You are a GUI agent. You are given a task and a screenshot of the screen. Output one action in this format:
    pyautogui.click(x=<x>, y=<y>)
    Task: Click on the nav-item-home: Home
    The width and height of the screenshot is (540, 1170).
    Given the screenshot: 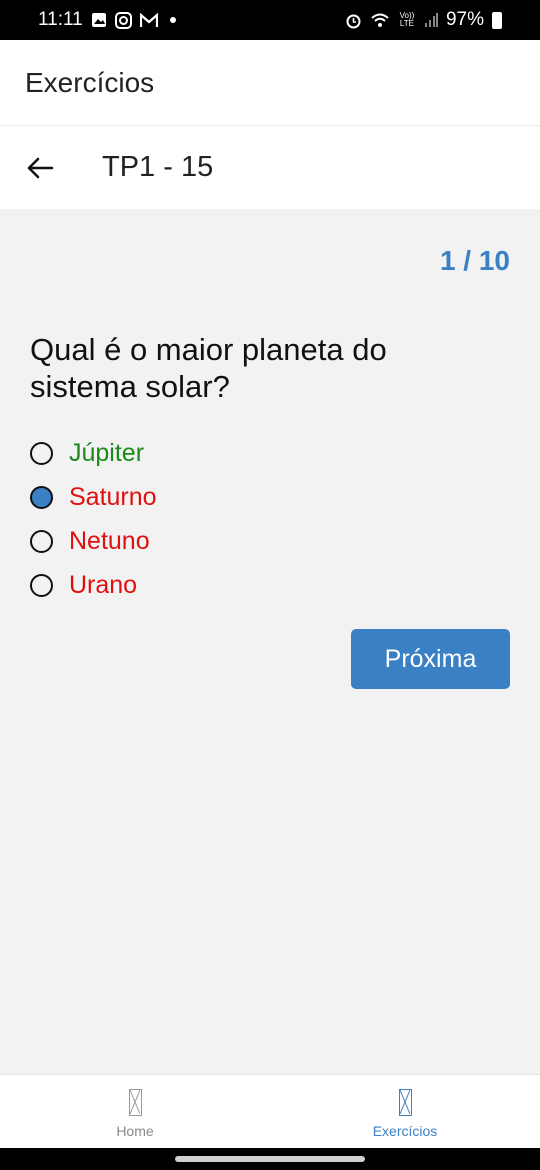 What is the action you would take?
    pyautogui.click(x=135, y=1111)
    